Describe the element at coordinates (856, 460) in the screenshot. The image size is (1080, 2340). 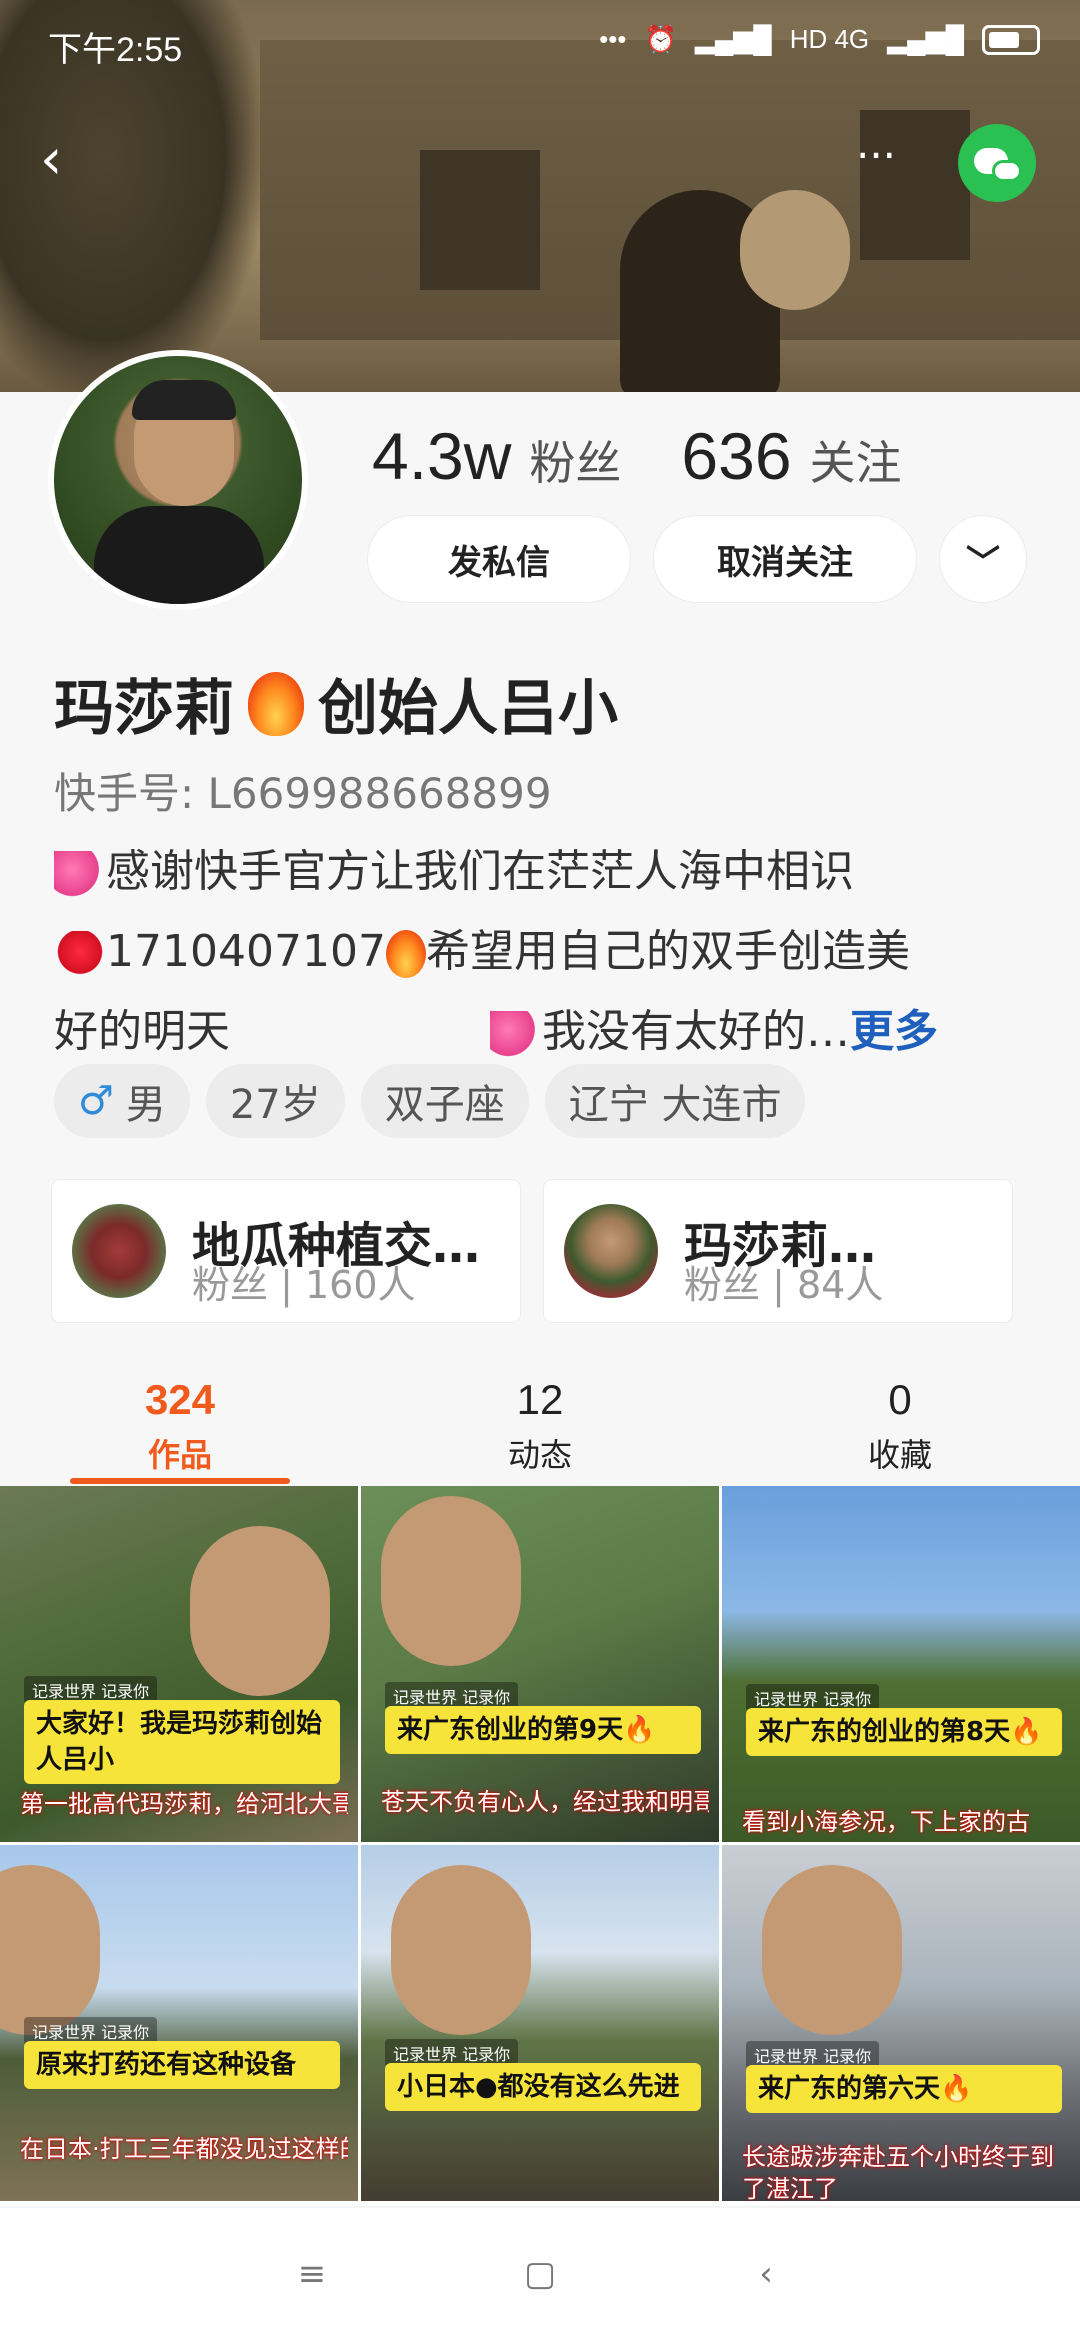
I see `following-label: 关注` at that location.